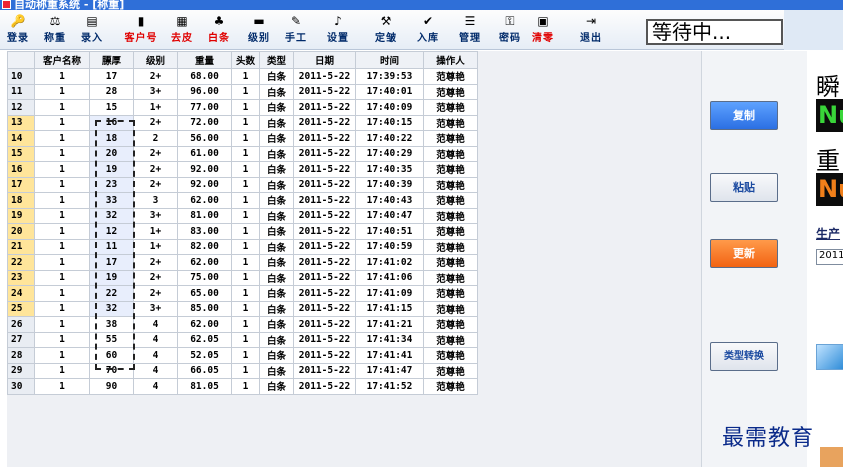 The height and width of the screenshot is (467, 843). Describe the element at coordinates (21, 169) in the screenshot. I see `row-number: 16` at that location.